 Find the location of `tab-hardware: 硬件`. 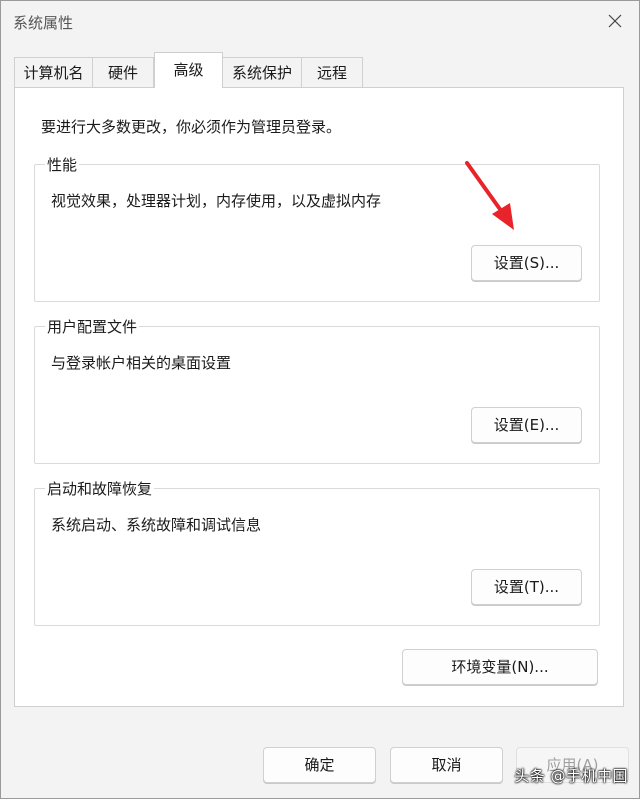

tab-hardware: 硬件 is located at coordinates (123, 72).